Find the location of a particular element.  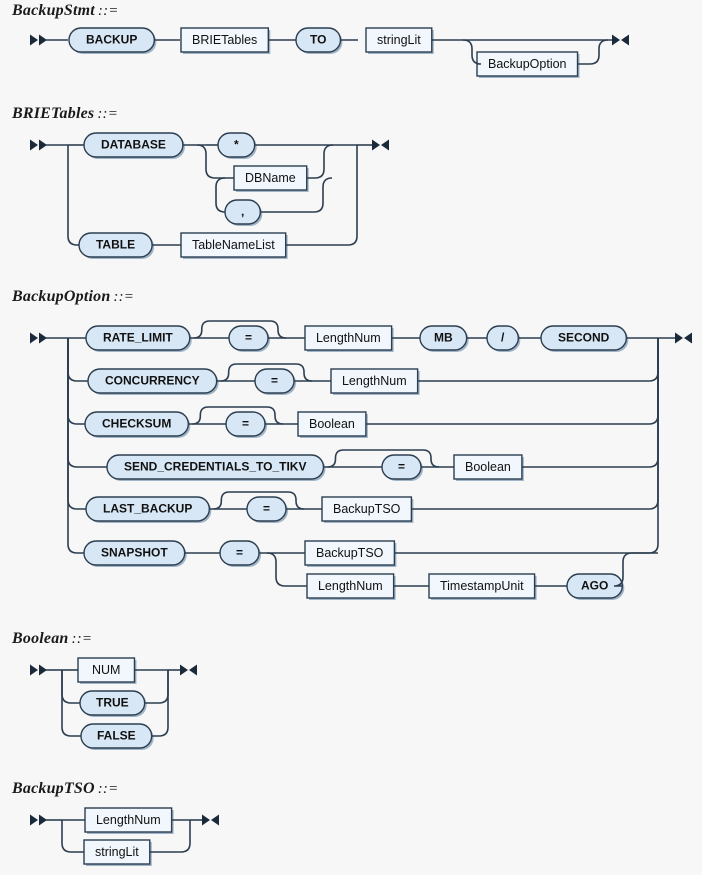

keyword-node-checksum: CHECKSUM is located at coordinates (137, 424).